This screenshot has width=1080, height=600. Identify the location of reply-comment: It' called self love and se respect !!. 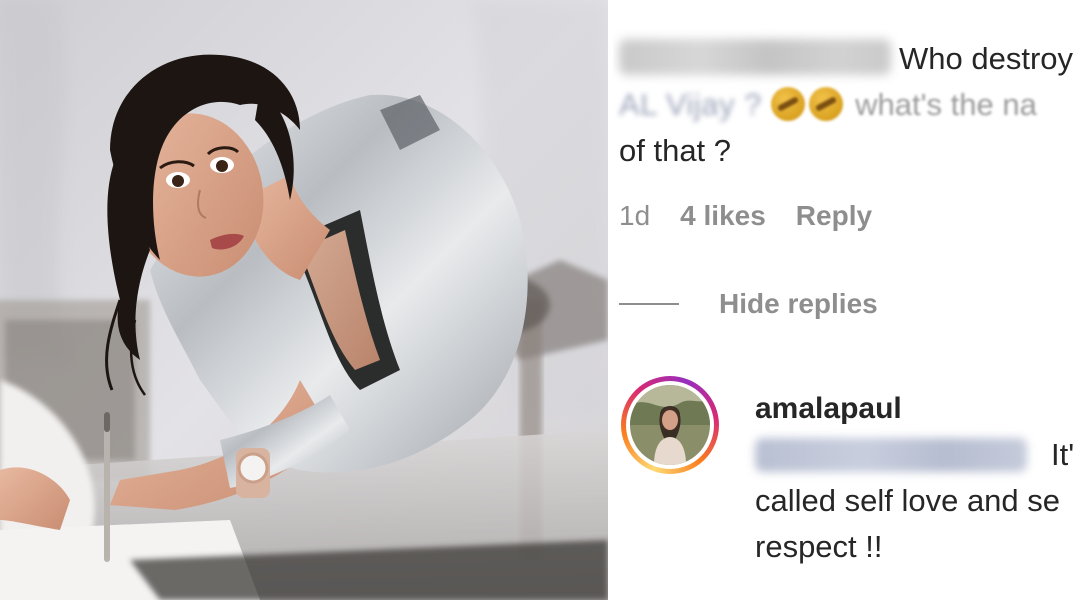
(917, 501).